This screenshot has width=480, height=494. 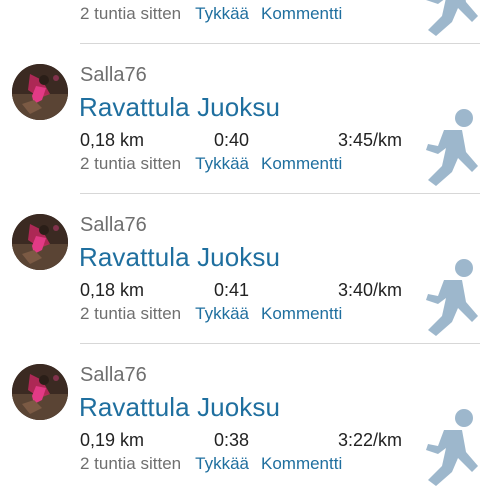 What do you see at coordinates (370, 290) in the screenshot?
I see `pace-value: 3:40/km` at bounding box center [370, 290].